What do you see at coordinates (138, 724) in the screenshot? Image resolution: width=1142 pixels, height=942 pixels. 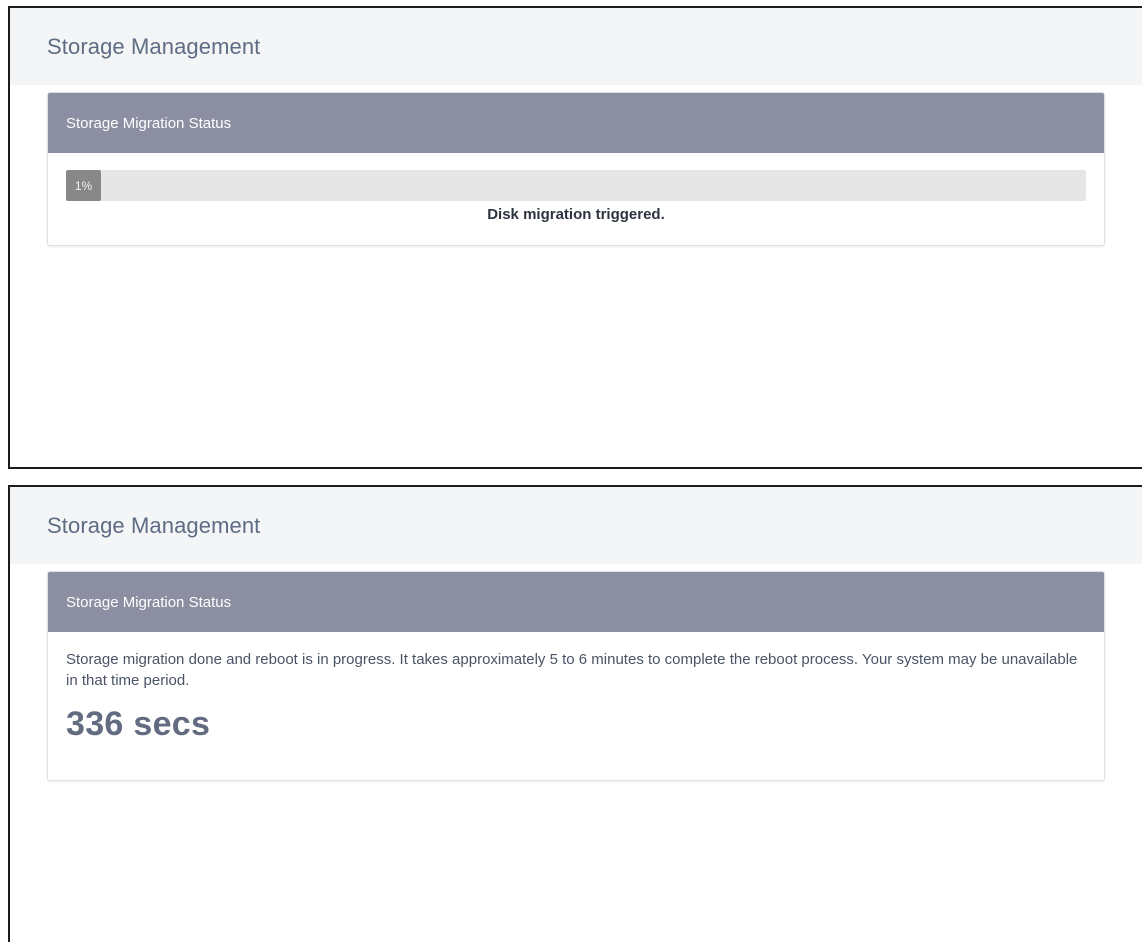 I see `reboot-countdown: 336 secs` at bounding box center [138, 724].